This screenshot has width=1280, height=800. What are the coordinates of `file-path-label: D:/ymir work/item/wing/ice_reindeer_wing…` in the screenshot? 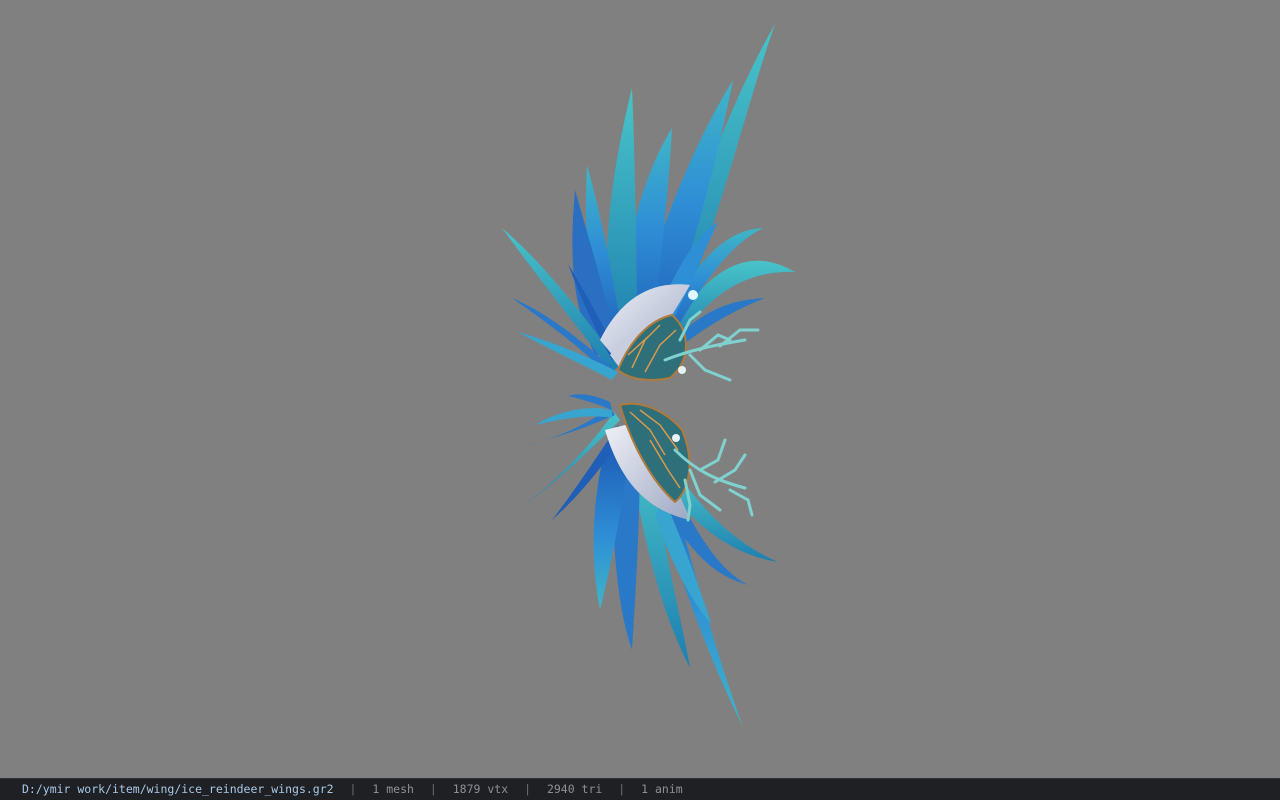 It's located at (178, 789).